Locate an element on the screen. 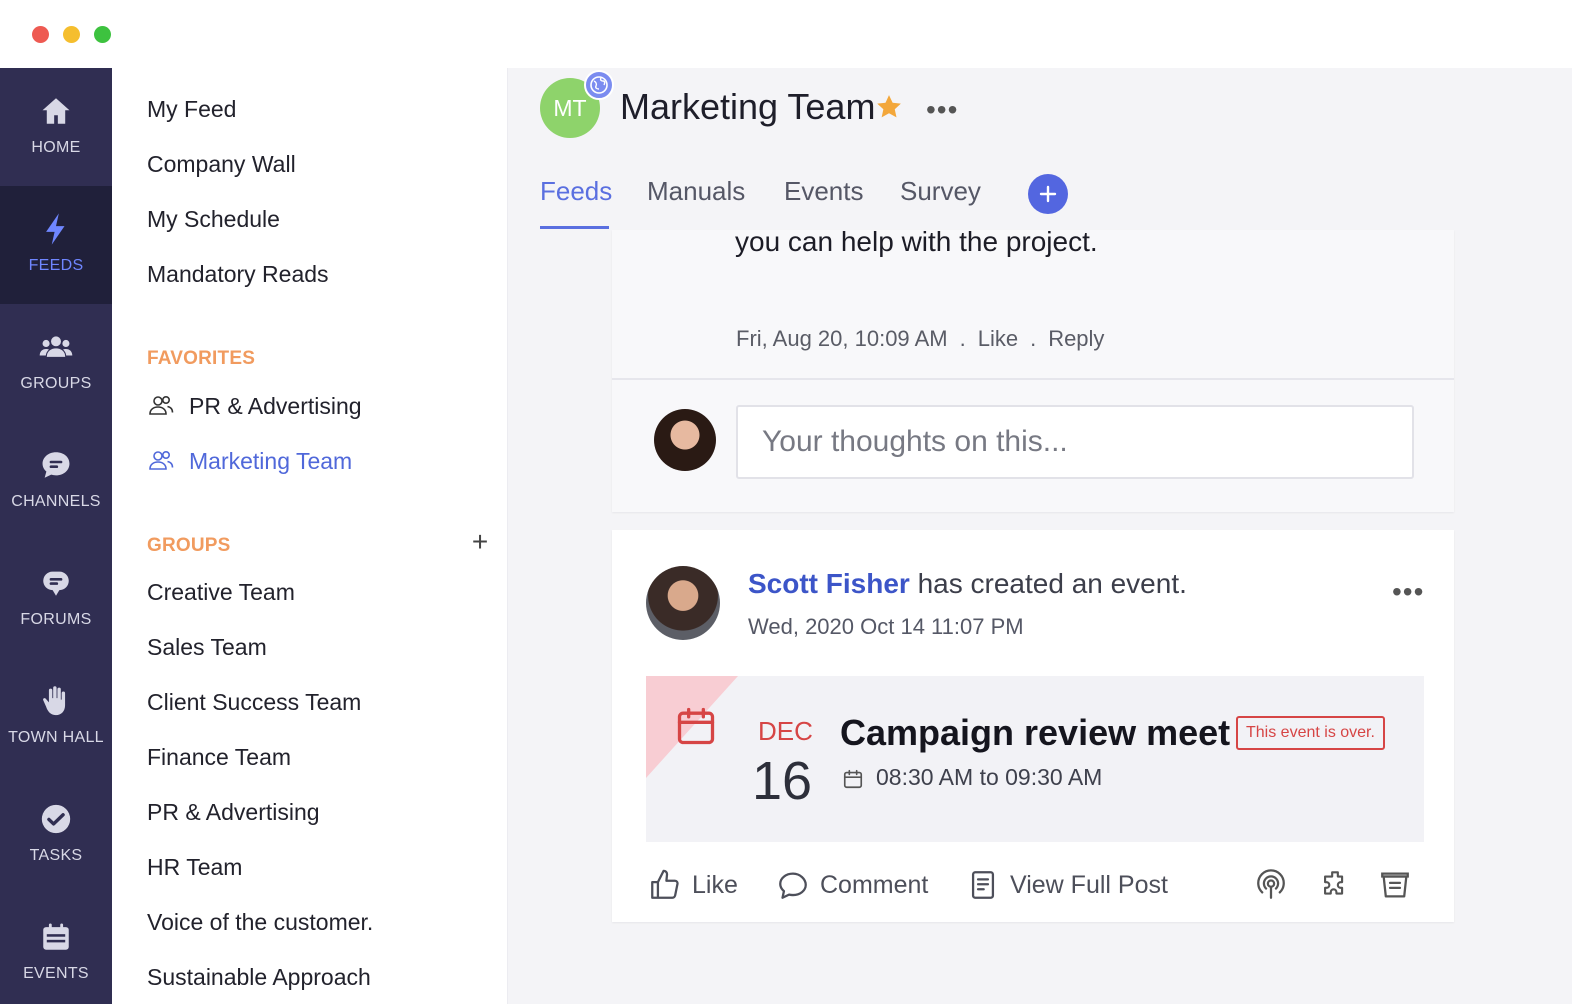 This screenshot has width=1572, height=1004. group-creative-team: Creative Team is located at coordinates (221, 592).